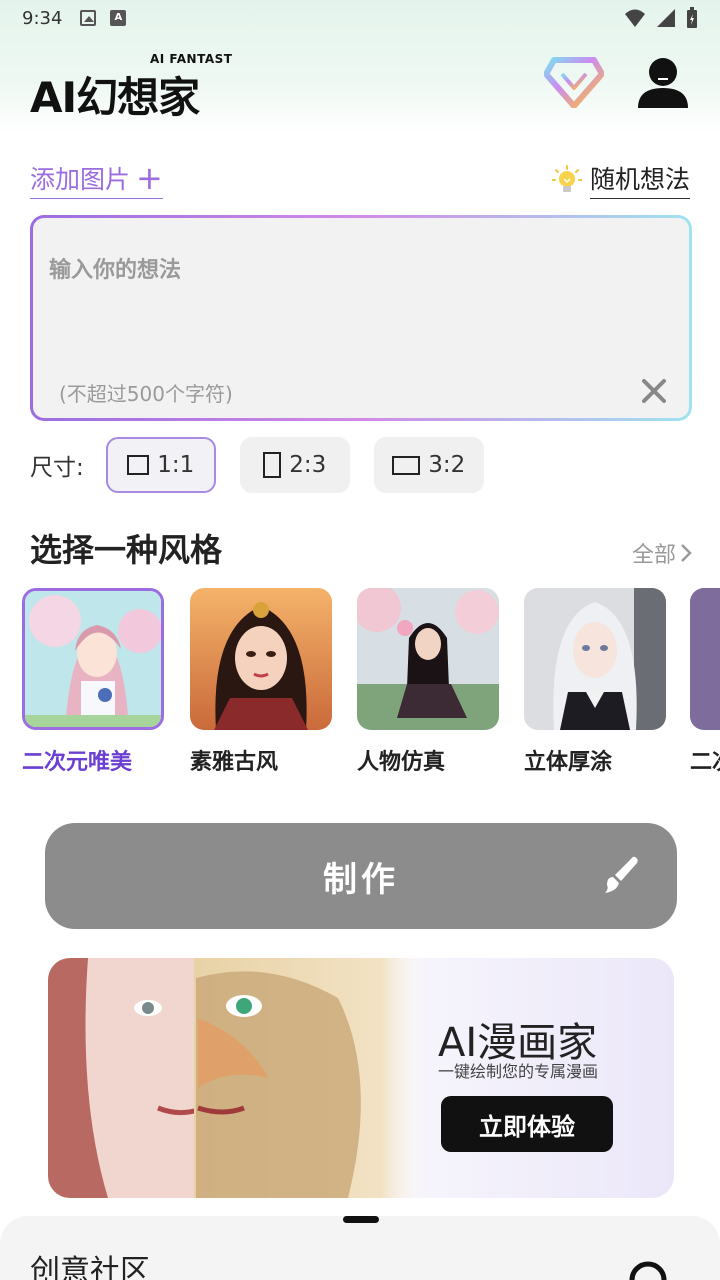 The image size is (720, 1280). I want to click on style-carousel: 二次元唯美 素雅古风 人物仿真 立体厚涂 二, so click(371, 683).